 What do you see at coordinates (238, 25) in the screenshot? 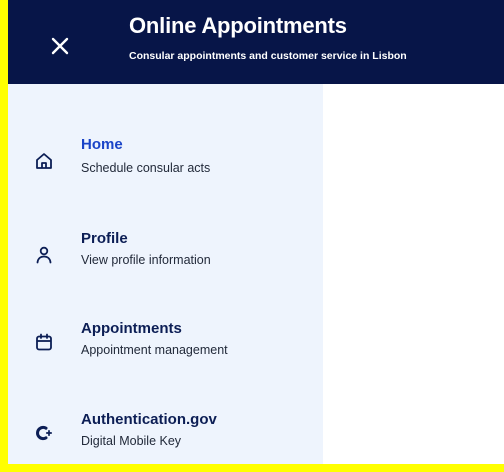
I see `page-title: Online Appointments` at bounding box center [238, 25].